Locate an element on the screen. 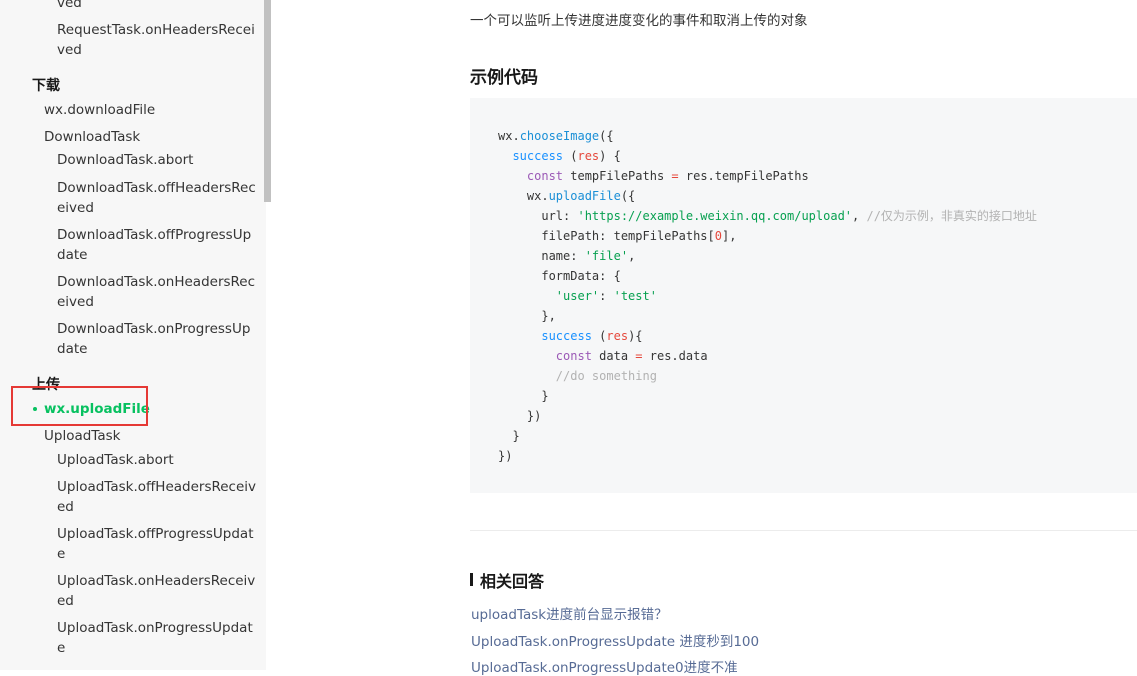 The image size is (1137, 676). example-code-heading: 示例代码 is located at coordinates (504, 78).